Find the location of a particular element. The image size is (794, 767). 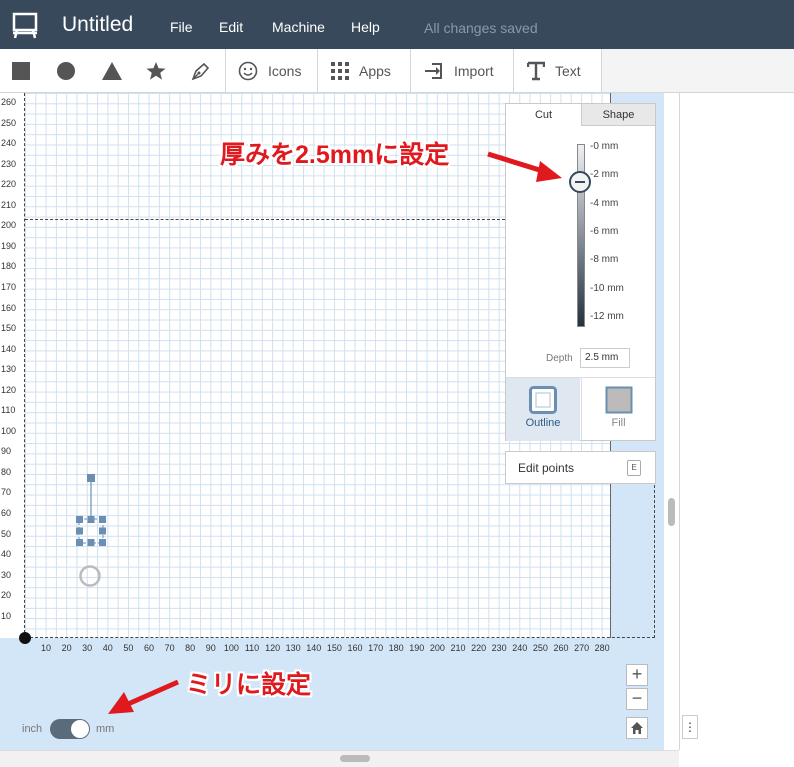

import-icon is located at coordinates (433, 70).